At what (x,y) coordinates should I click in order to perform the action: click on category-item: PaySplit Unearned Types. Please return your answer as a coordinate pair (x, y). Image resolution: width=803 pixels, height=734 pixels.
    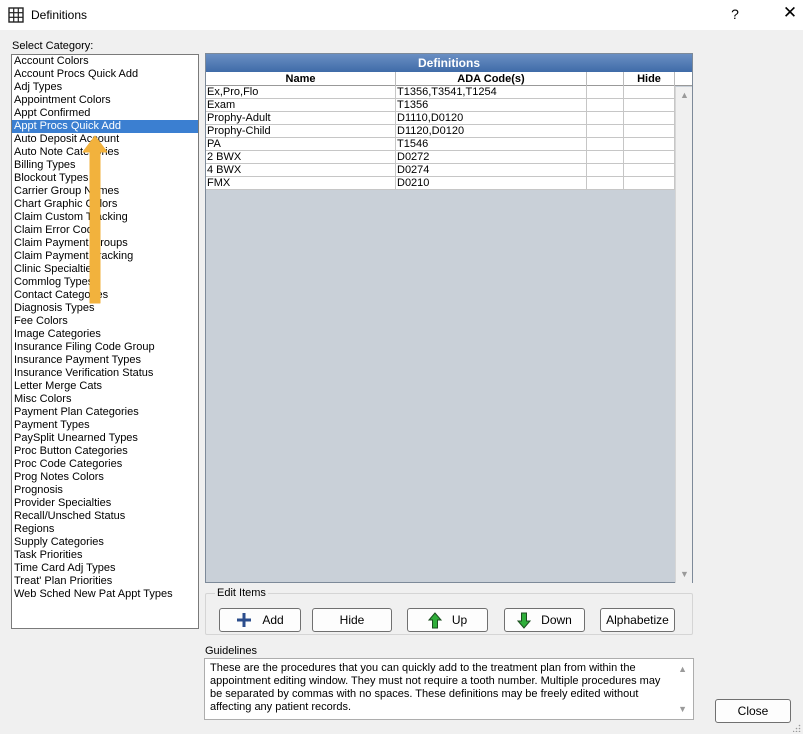
    Looking at the image, I should click on (105, 438).